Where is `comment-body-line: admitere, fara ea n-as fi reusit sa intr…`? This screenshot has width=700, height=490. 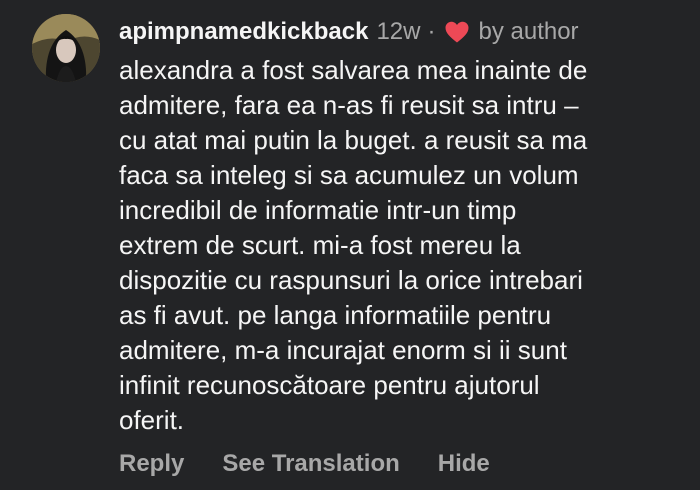 comment-body-line: admitere, fara ea n-as fi reusit sa intr… is located at coordinates (349, 105).